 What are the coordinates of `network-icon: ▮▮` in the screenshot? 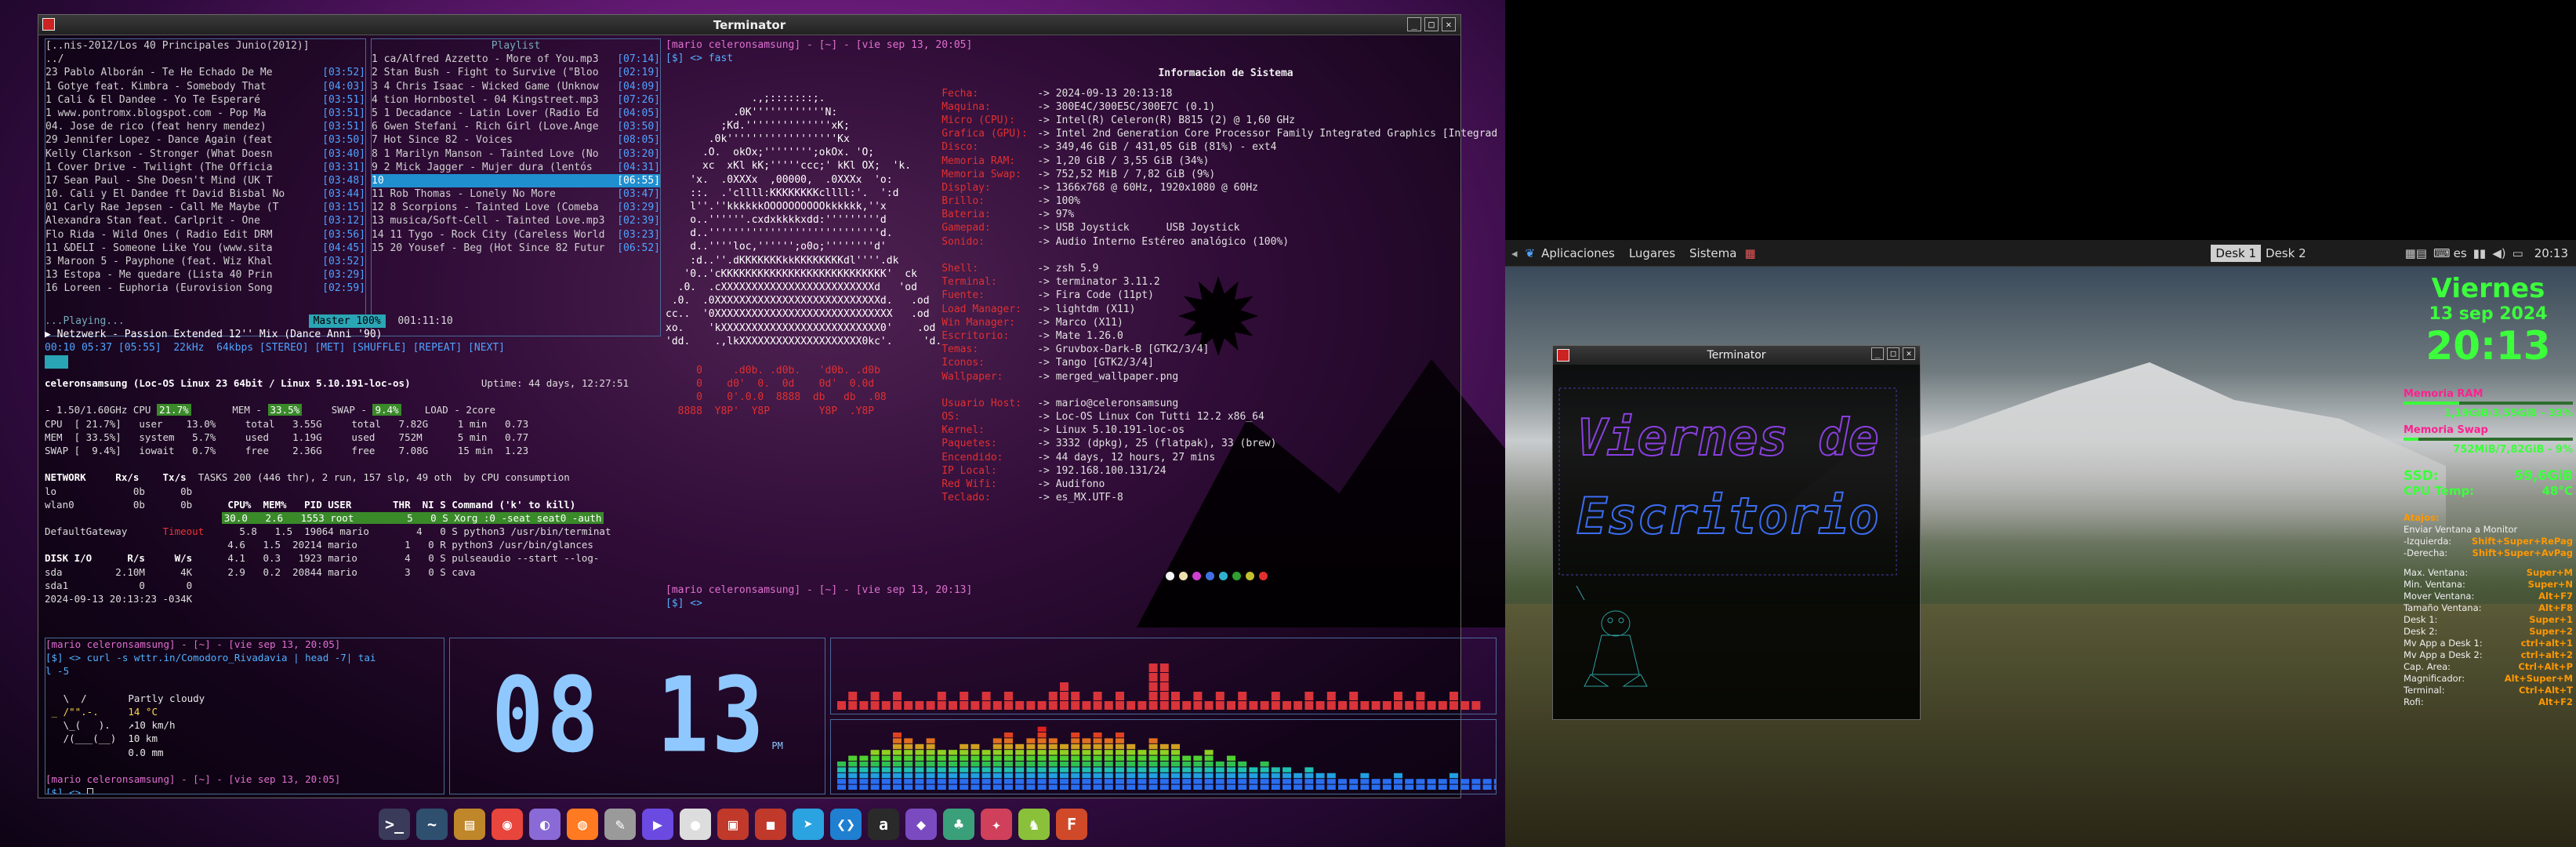 It's located at (2480, 253).